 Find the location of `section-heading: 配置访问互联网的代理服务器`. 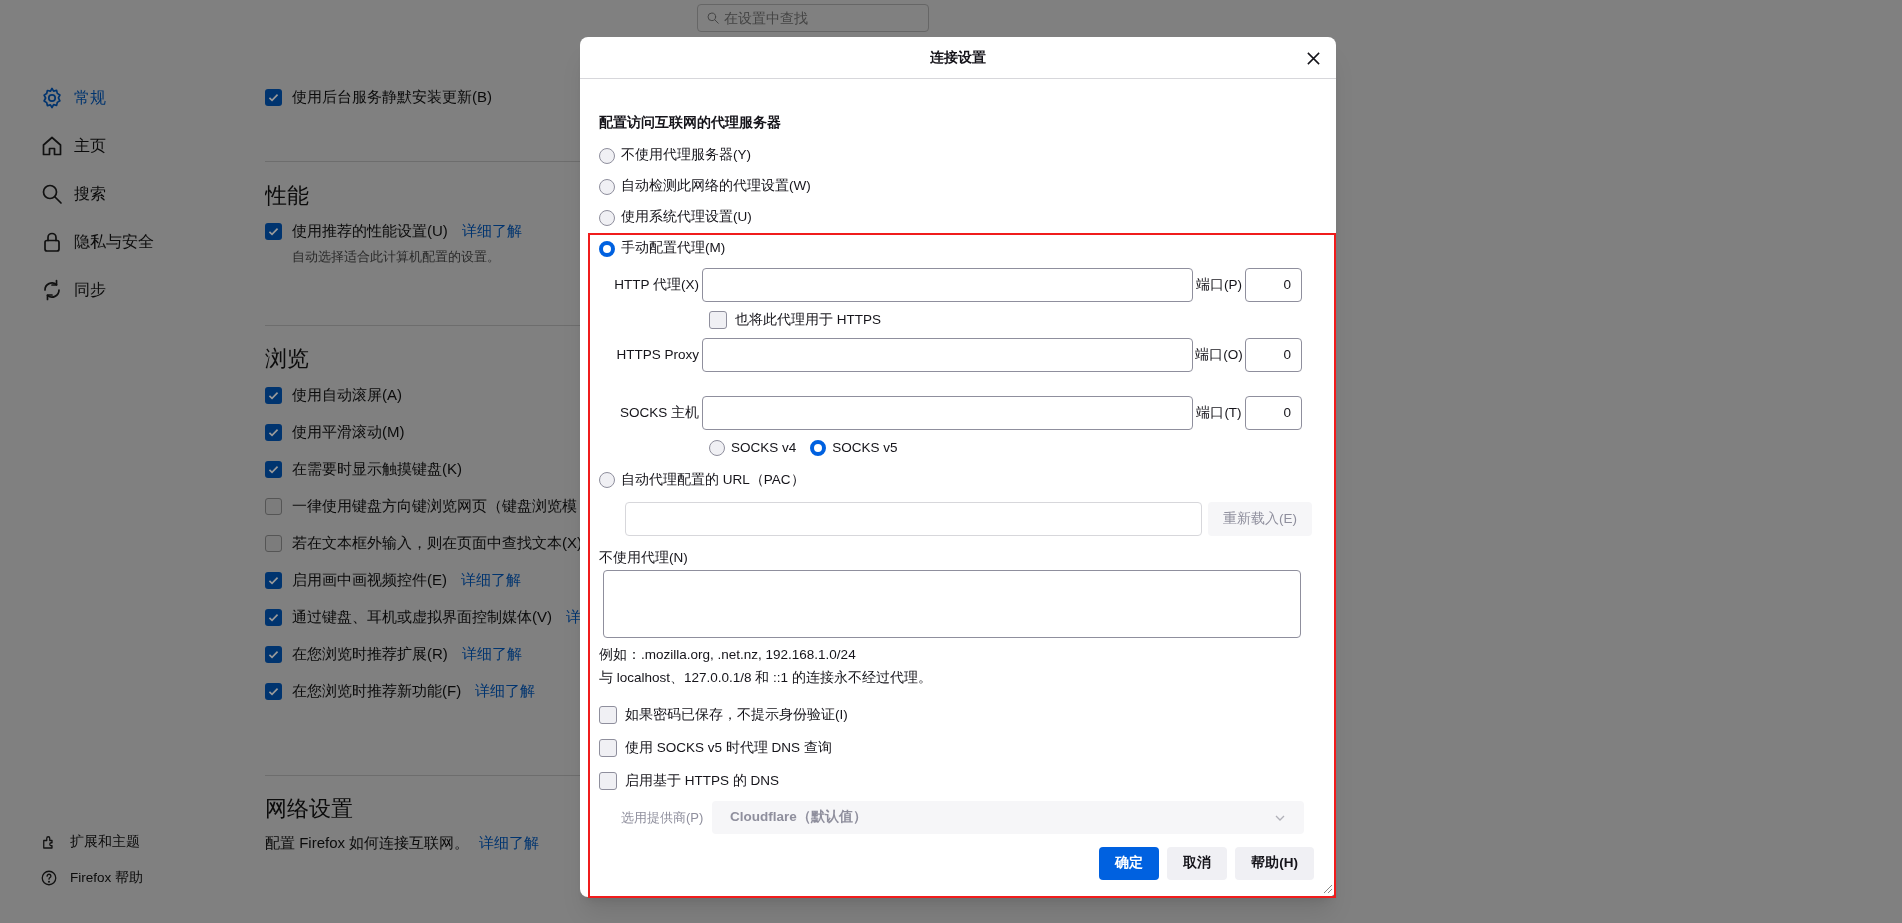

section-heading: 配置访问互联网的代理服务器 is located at coordinates (690, 122).